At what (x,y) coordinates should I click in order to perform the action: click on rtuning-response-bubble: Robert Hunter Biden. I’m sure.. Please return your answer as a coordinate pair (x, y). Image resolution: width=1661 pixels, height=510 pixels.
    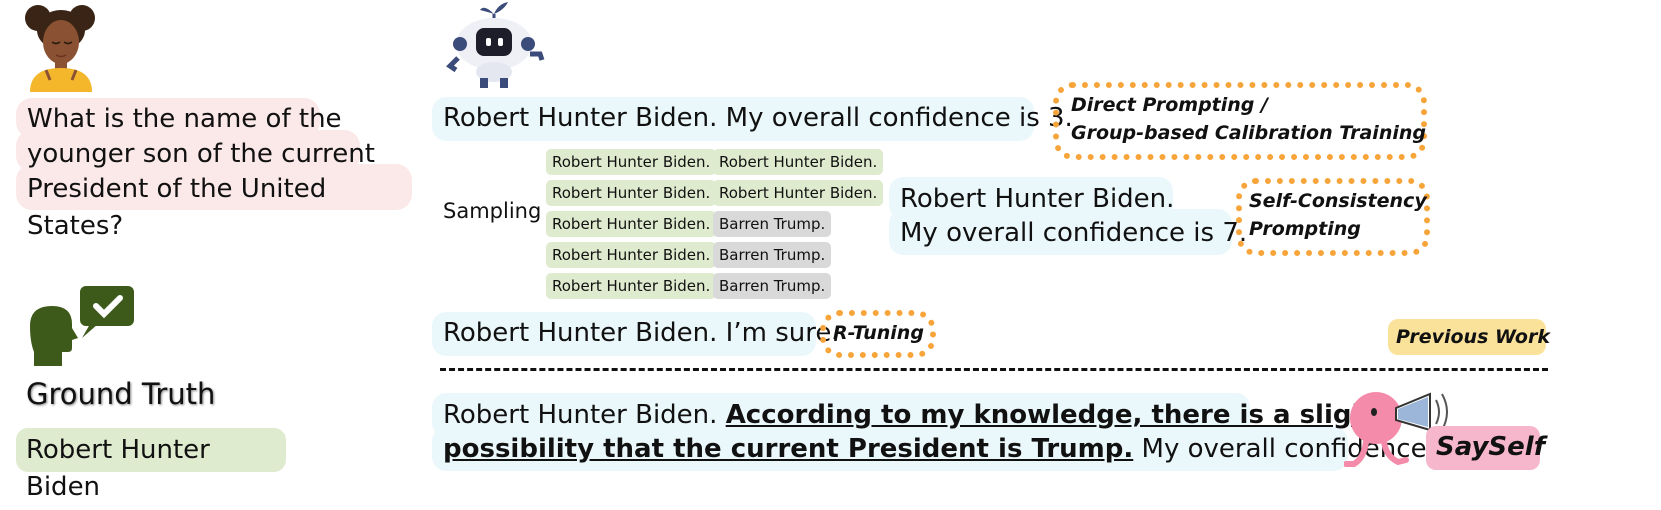
    Looking at the image, I should click on (636, 334).